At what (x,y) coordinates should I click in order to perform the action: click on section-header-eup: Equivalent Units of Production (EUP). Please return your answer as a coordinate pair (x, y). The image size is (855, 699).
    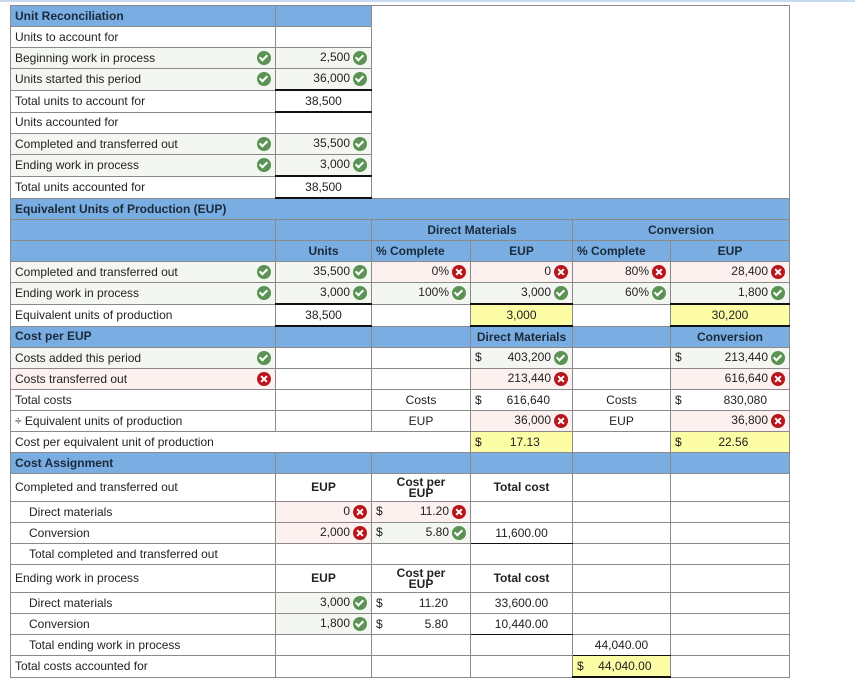
    Looking at the image, I should click on (400, 208).